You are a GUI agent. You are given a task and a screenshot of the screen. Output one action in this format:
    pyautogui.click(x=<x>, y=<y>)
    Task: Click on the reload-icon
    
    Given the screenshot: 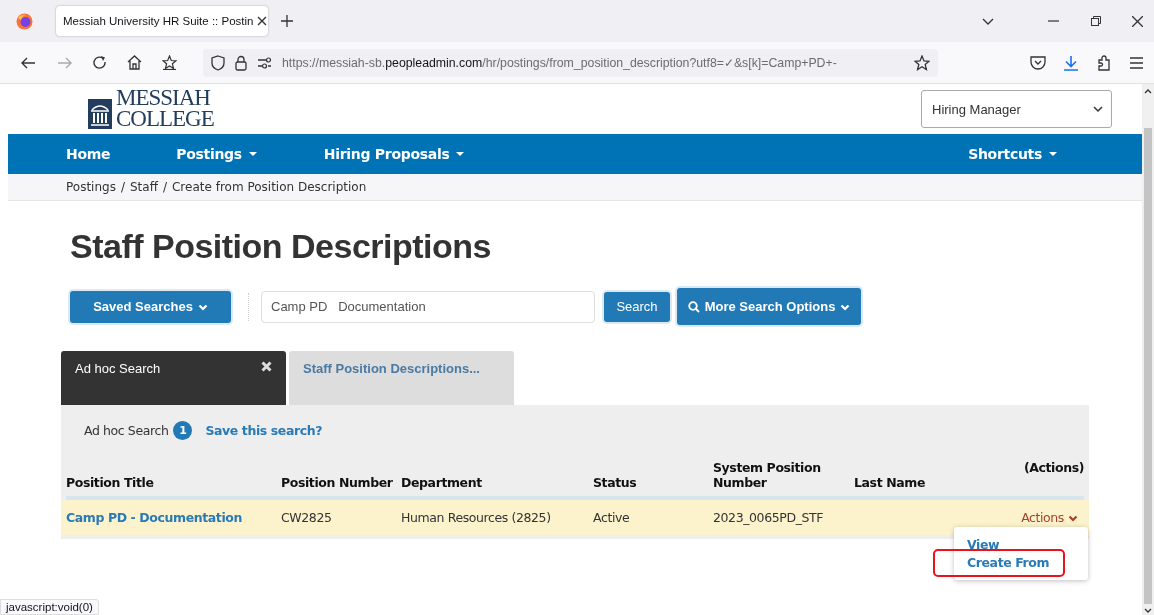 What is the action you would take?
    pyautogui.click(x=99, y=62)
    